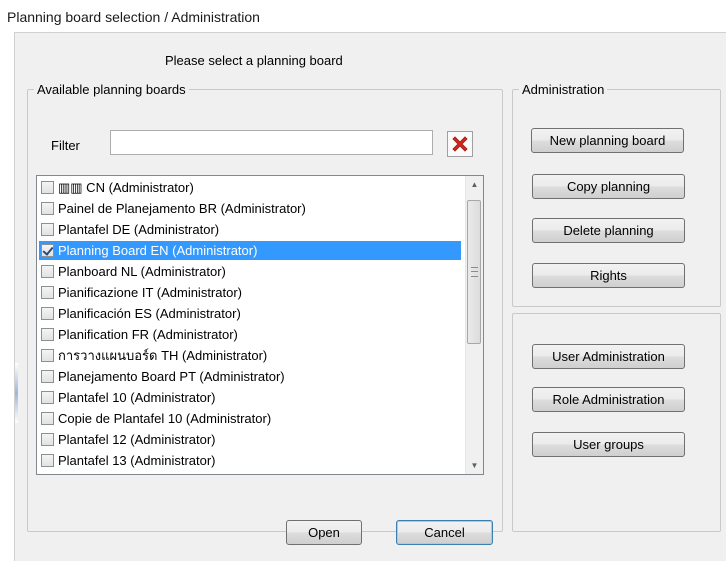 The image size is (726, 561). What do you see at coordinates (16, 393) in the screenshot?
I see `dialog-edge-accent` at bounding box center [16, 393].